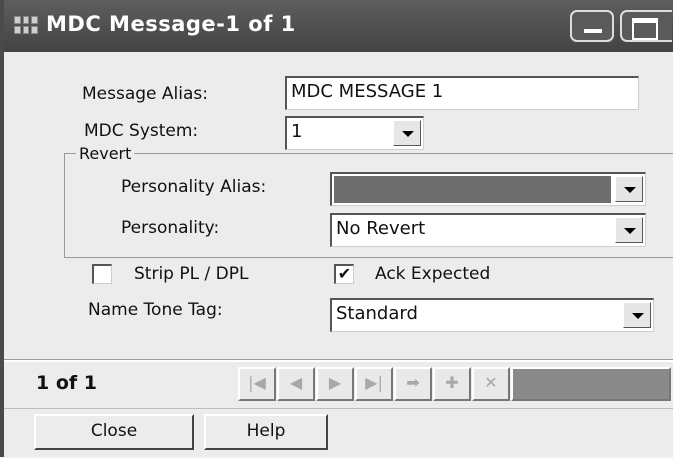 The width and height of the screenshot is (673, 458). What do you see at coordinates (377, 313) in the screenshot?
I see `name-tone-tag-value: Standard` at bounding box center [377, 313].